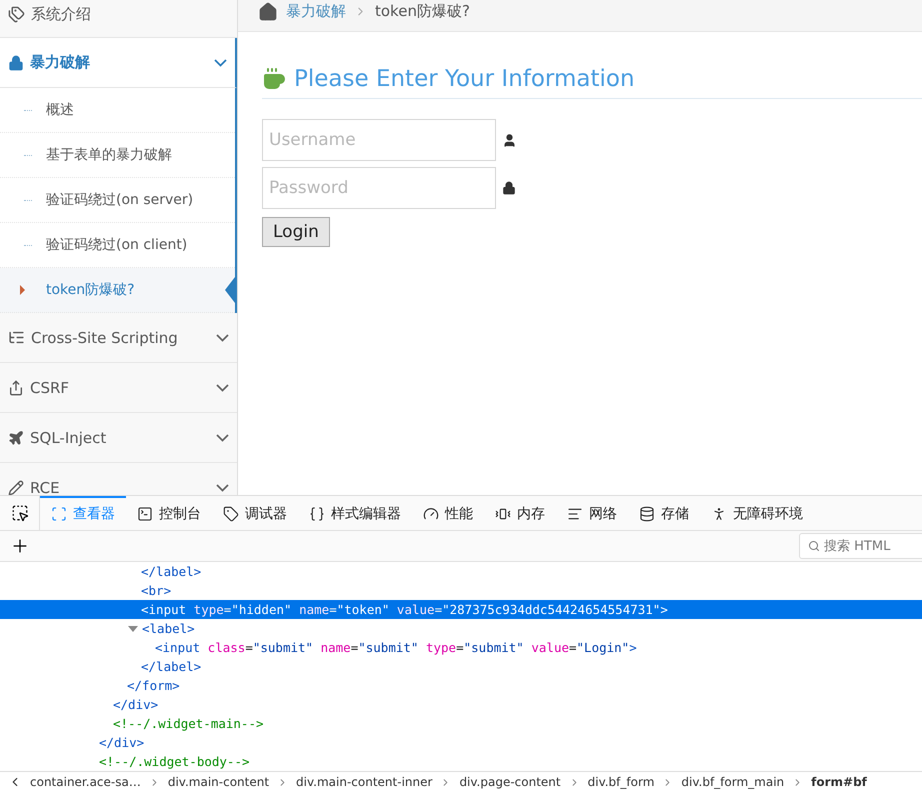  Describe the element at coordinates (268, 12) in the screenshot. I see `home-icon` at that location.